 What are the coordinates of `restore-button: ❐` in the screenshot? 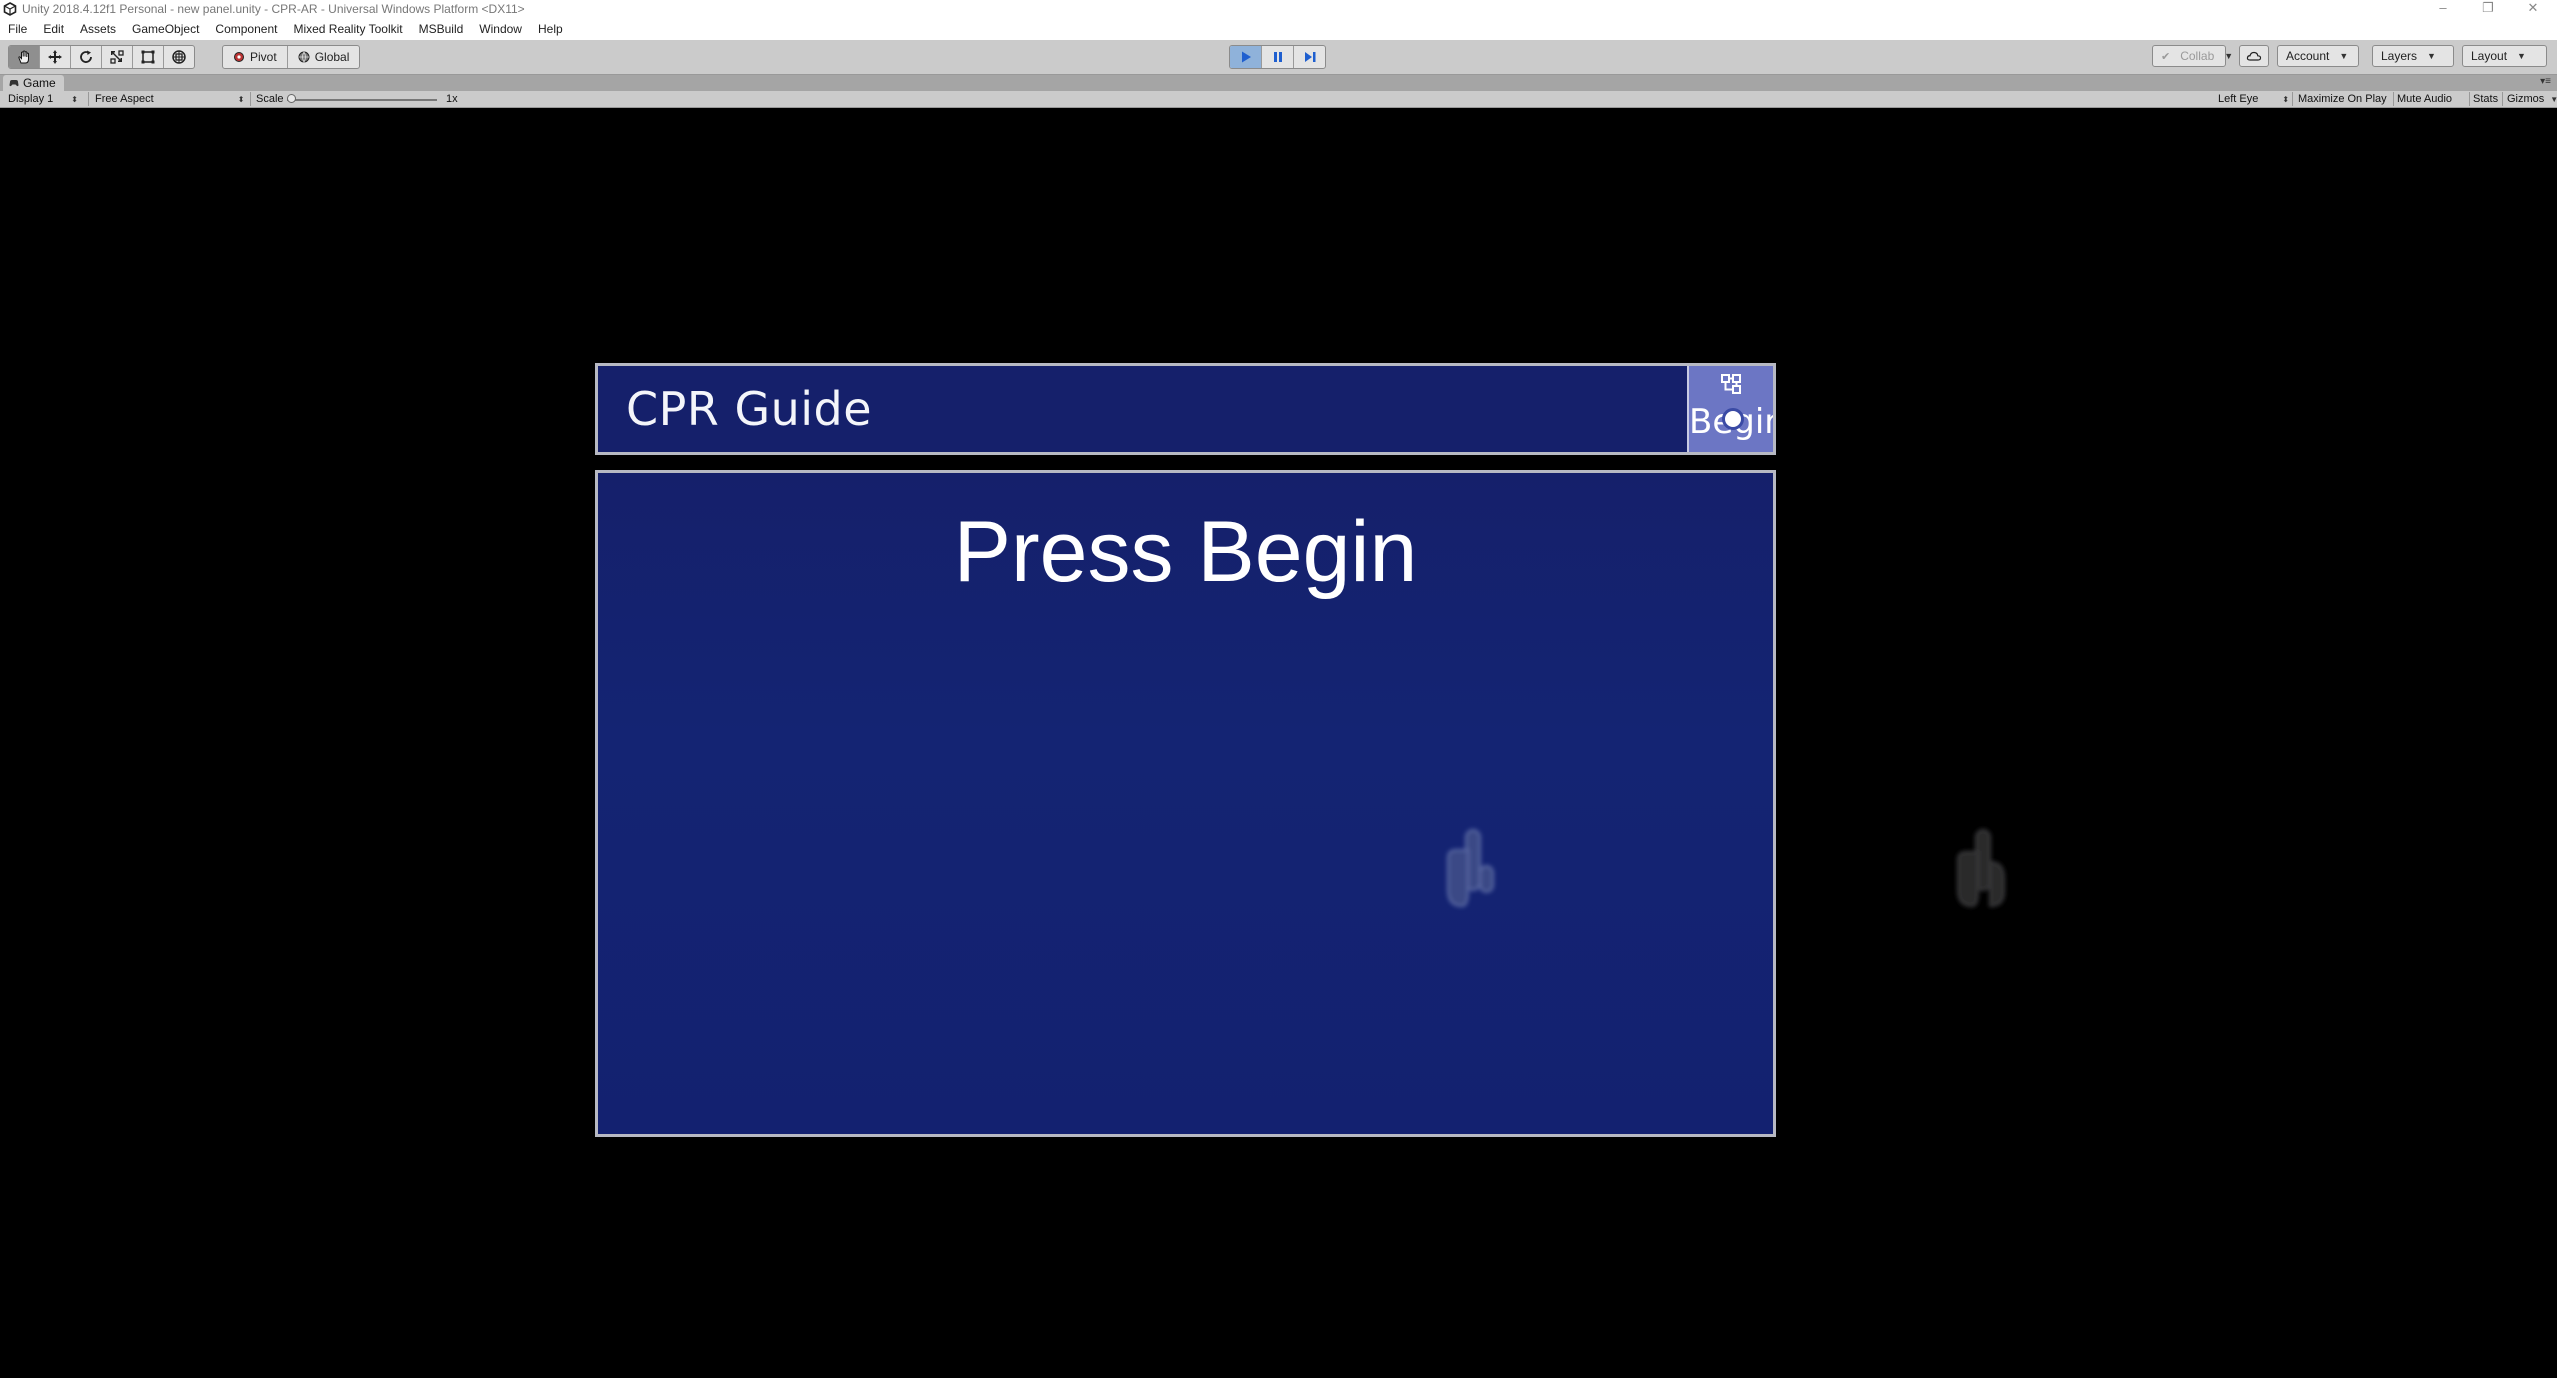 It's located at (2488, 9).